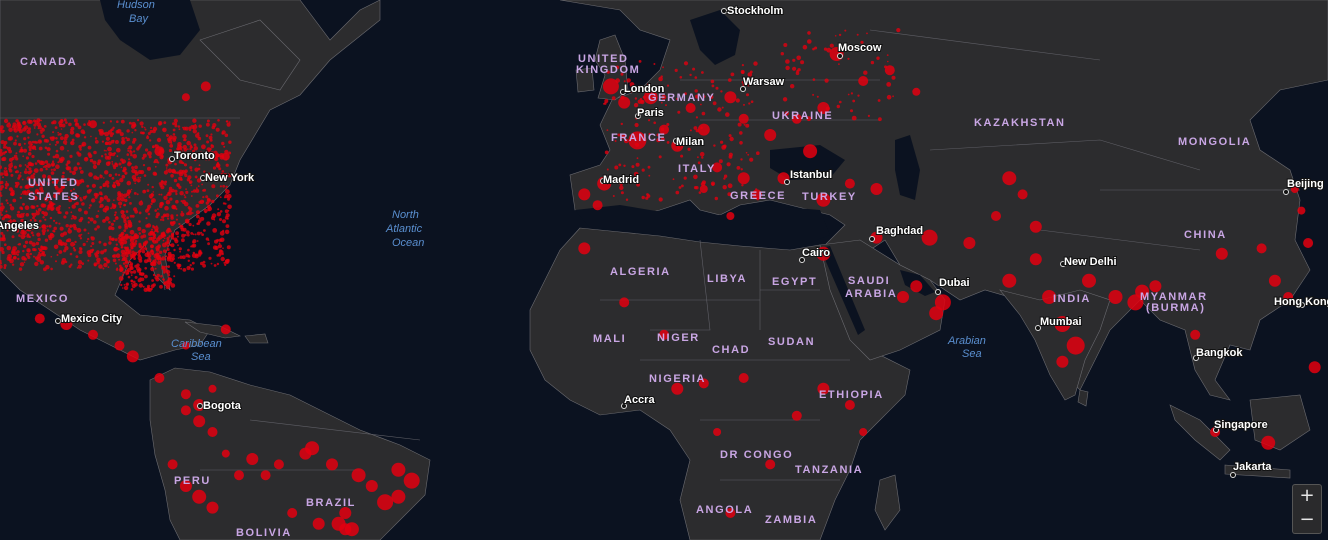 Image resolution: width=1328 pixels, height=540 pixels. What do you see at coordinates (1286, 192) in the screenshot?
I see `city-marker-beijing` at bounding box center [1286, 192].